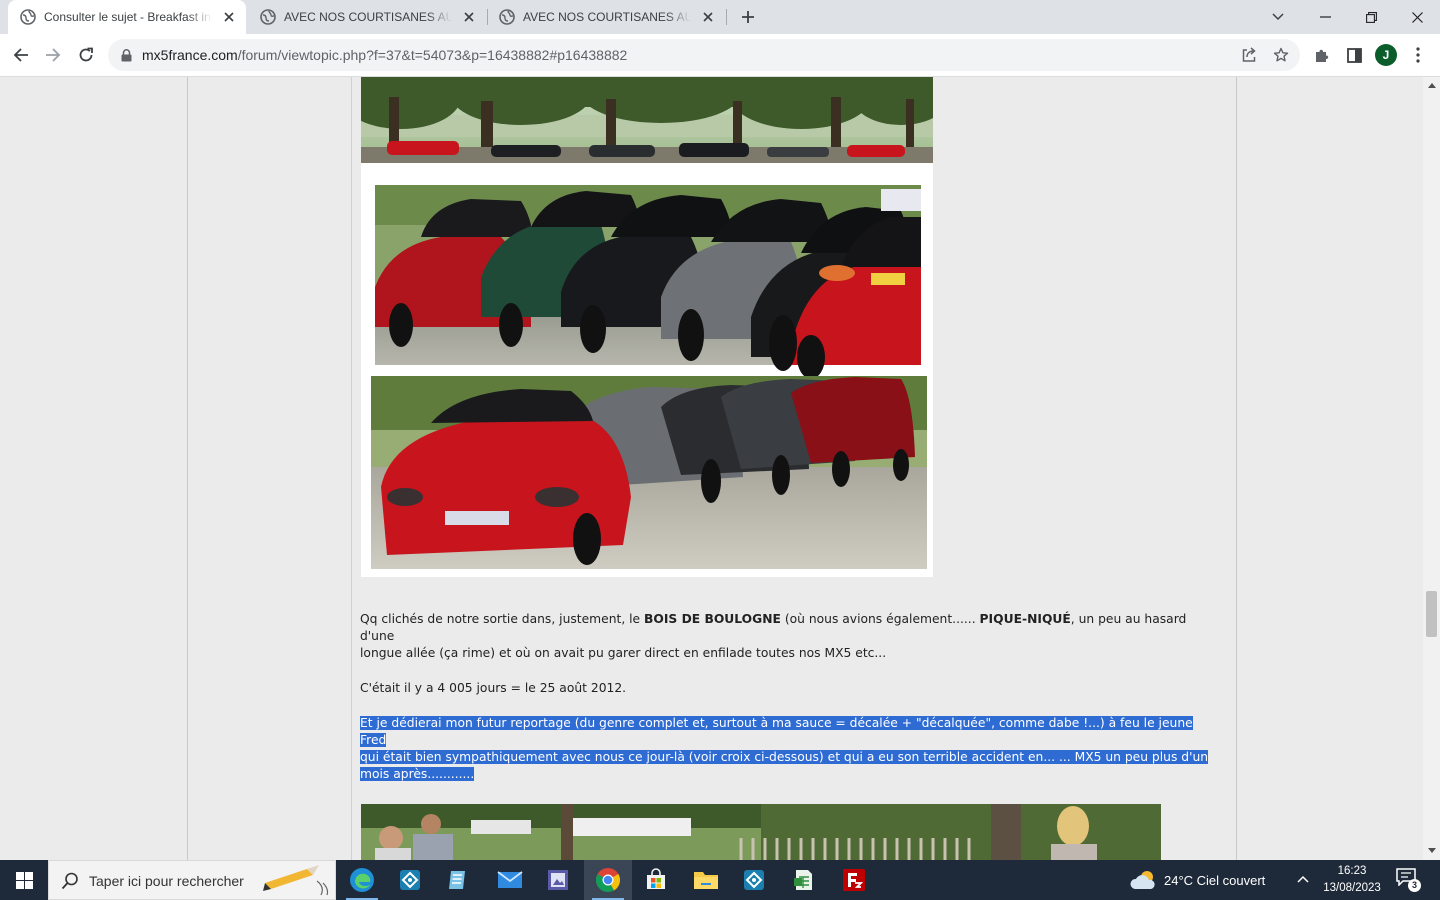  What do you see at coordinates (1142, 880) in the screenshot?
I see `cloud-sun-icon` at bounding box center [1142, 880].